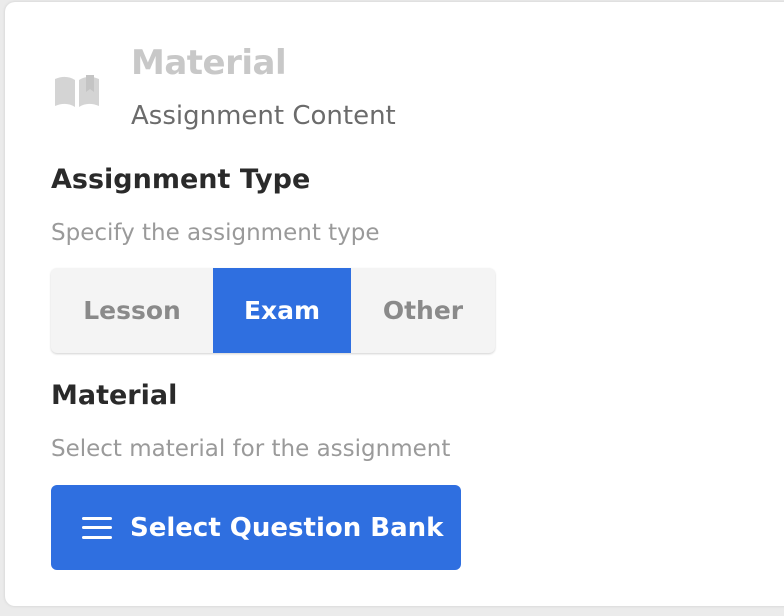  What do you see at coordinates (181, 179) in the screenshot?
I see `assignment-type-label: Assignment Type` at bounding box center [181, 179].